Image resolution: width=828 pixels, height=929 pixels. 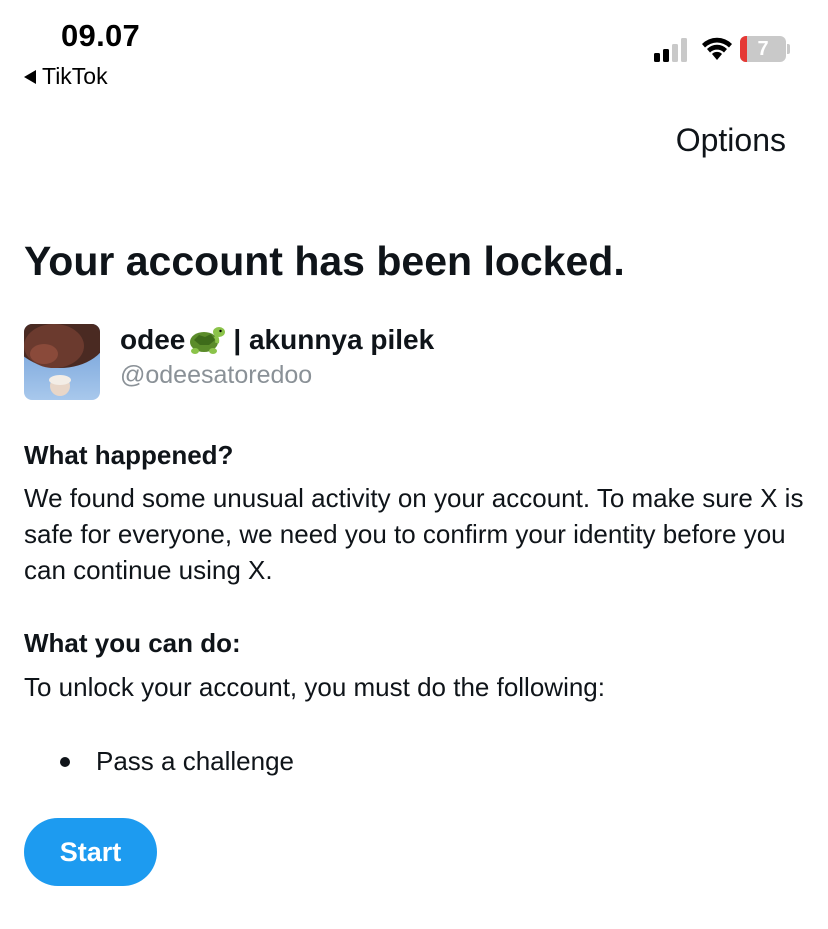 I want to click on battery-icon: 7, so click(x=765, y=49).